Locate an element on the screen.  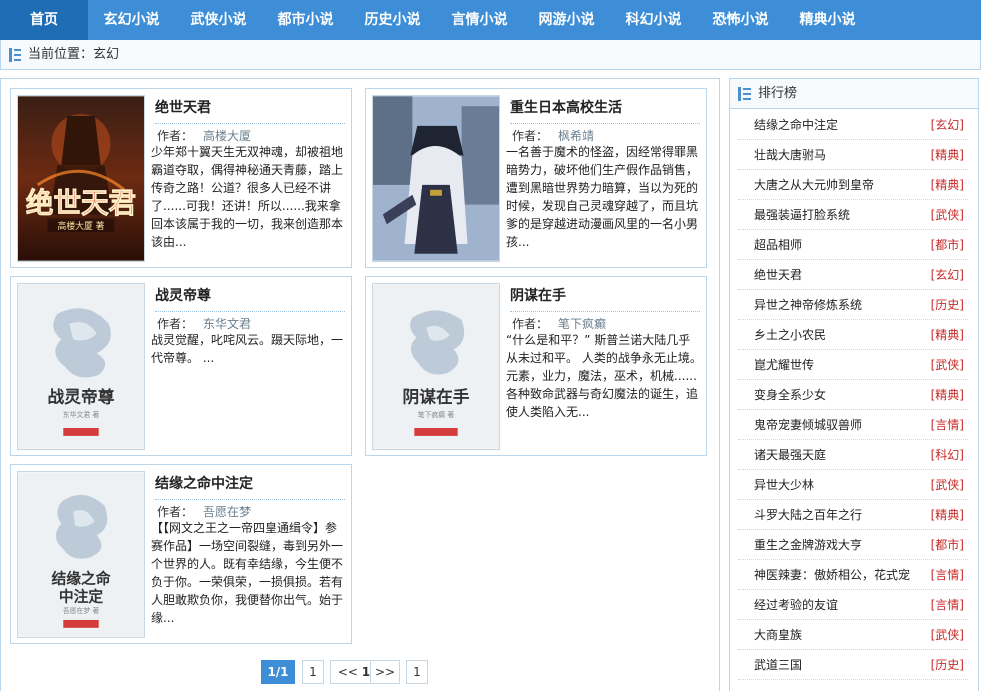
ranking-item-title: 经过考验的友谊 is located at coordinates (796, 605).